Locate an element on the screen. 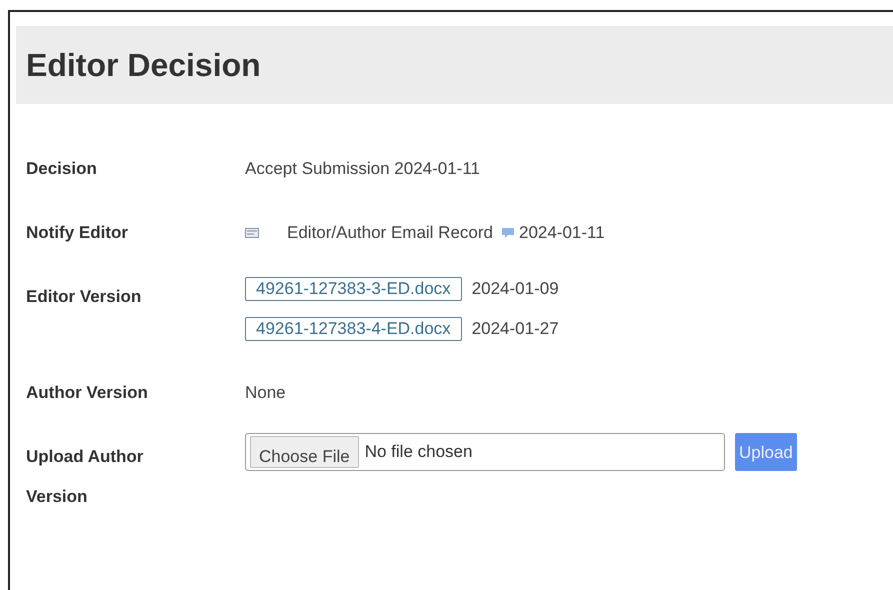 The height and width of the screenshot is (590, 893). file-date: 2024-01-27 is located at coordinates (515, 329).